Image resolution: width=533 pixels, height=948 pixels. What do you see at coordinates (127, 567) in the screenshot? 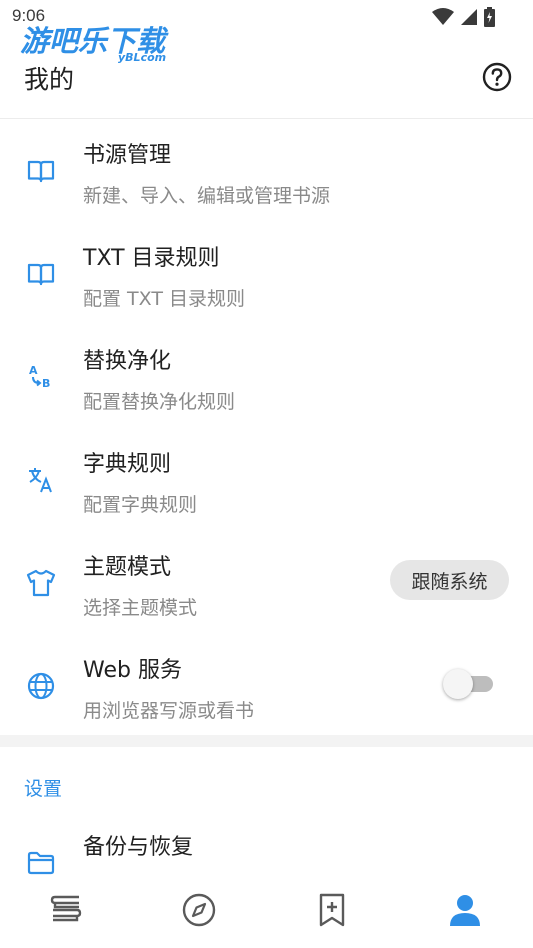
I see `menu-title: 主题模式` at bounding box center [127, 567].